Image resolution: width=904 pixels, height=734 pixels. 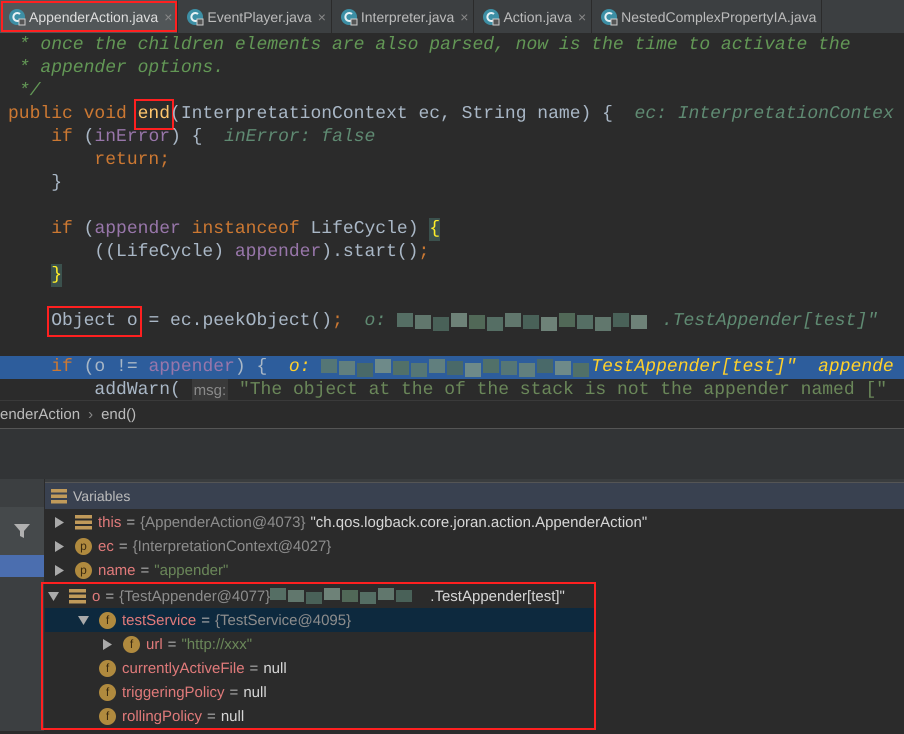 I want to click on code-line: if (appender instanceof LifeCycle) {, so click(x=245, y=229).